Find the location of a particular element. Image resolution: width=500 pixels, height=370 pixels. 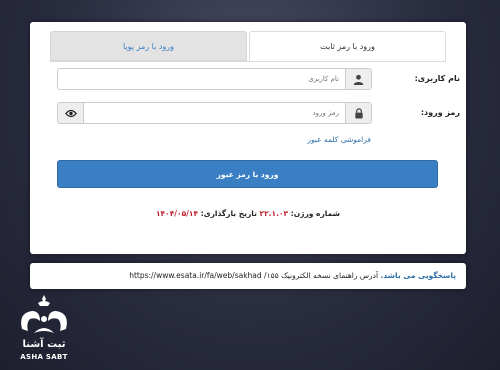

lock-icon is located at coordinates (358, 113).